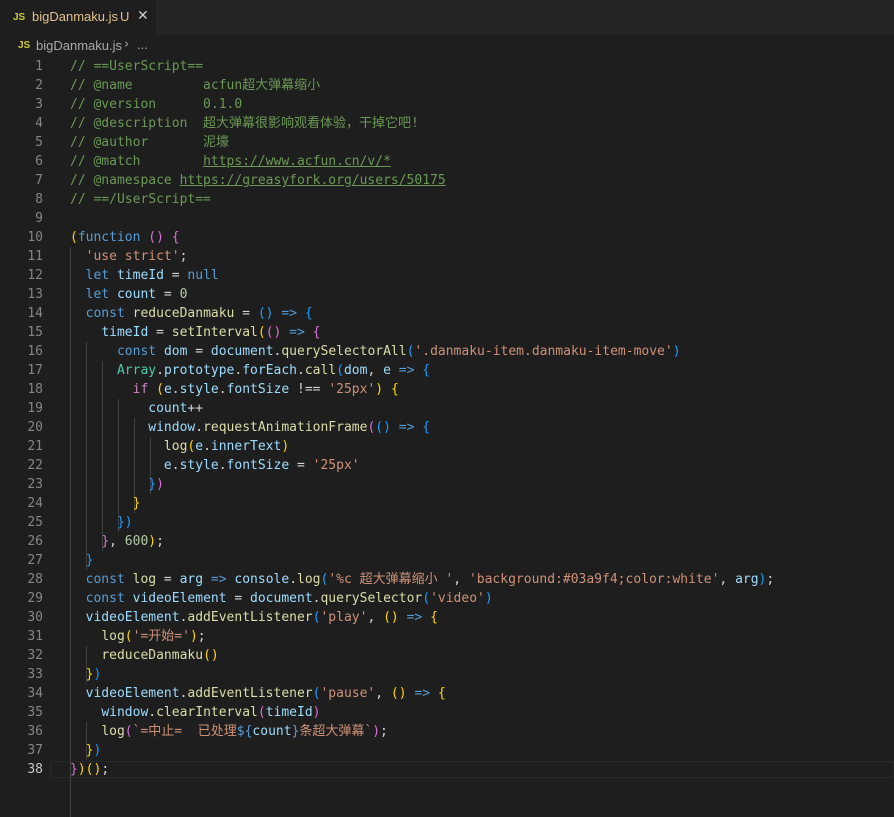 The height and width of the screenshot is (817, 894). I want to click on code-token: ${, so click(244, 731).